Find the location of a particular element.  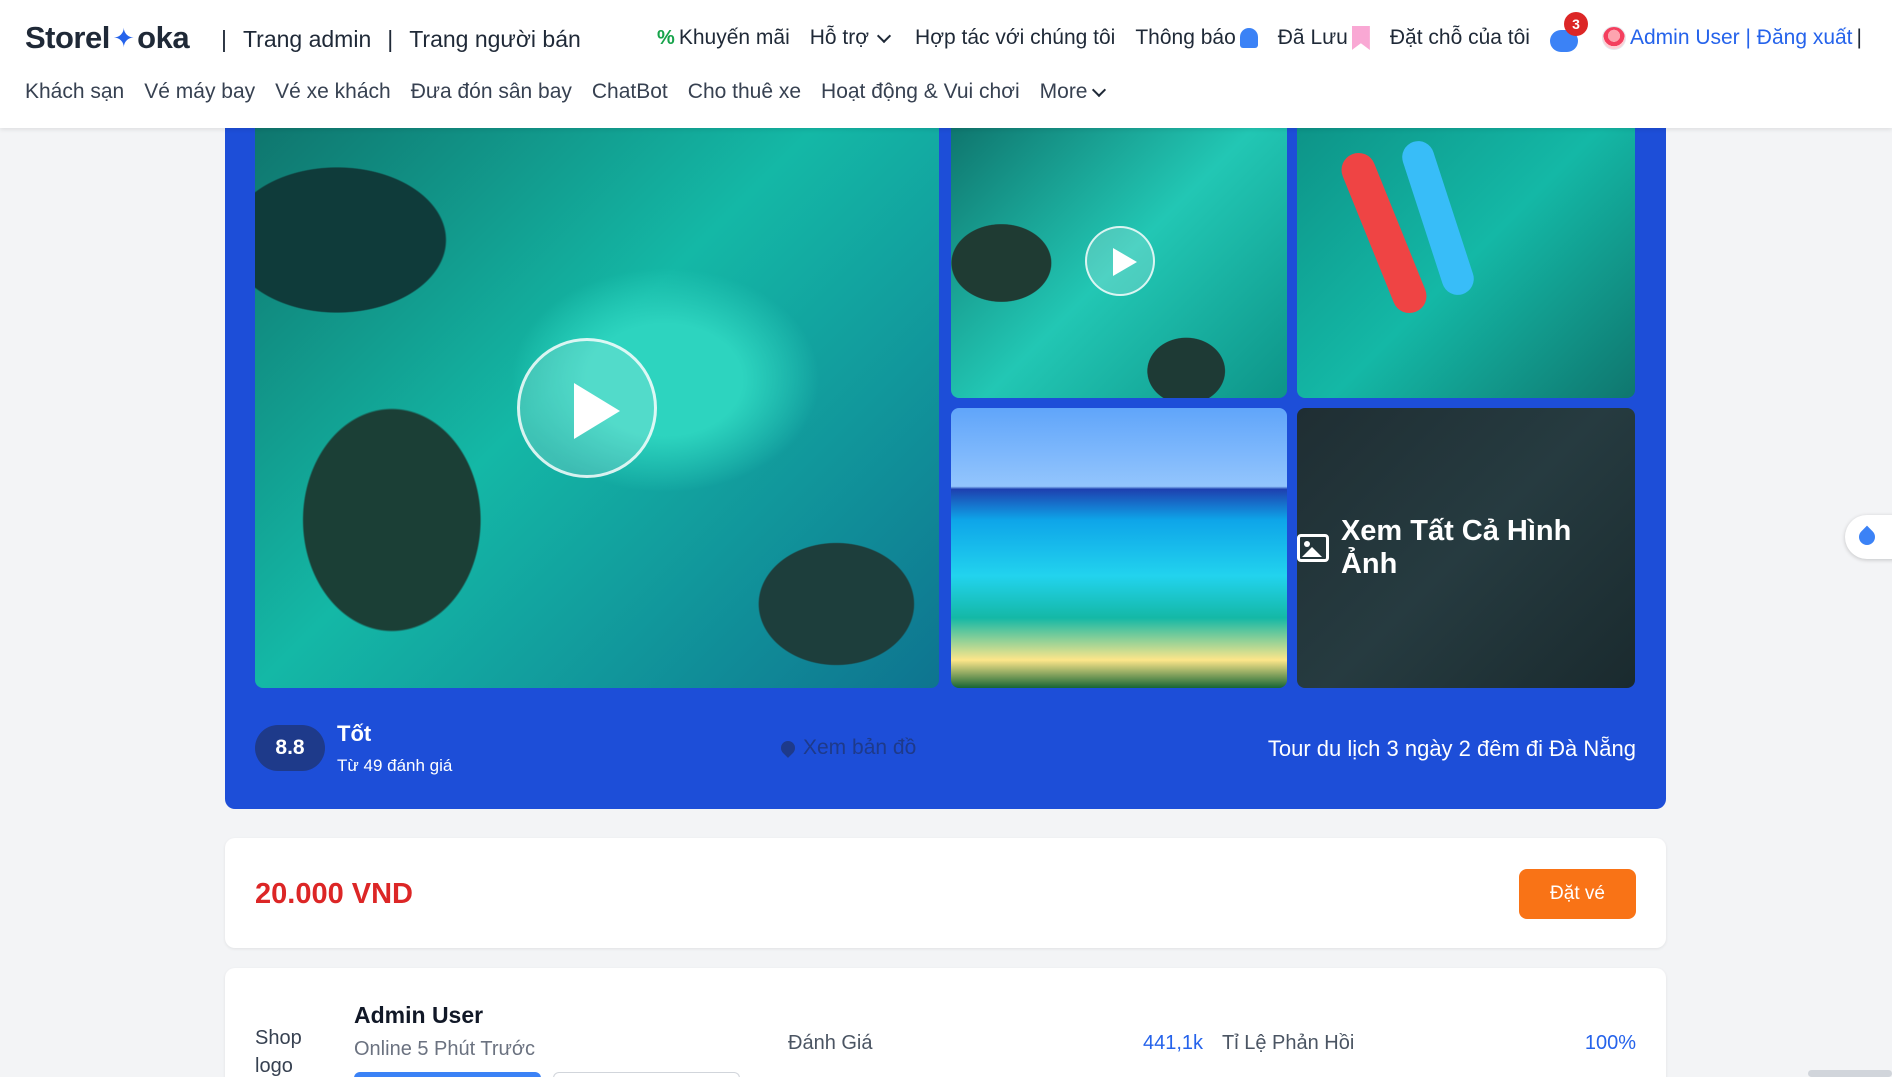

see-all-photos-label: Xem Tất Cả Hình Ảnh is located at coordinates (1456, 547).